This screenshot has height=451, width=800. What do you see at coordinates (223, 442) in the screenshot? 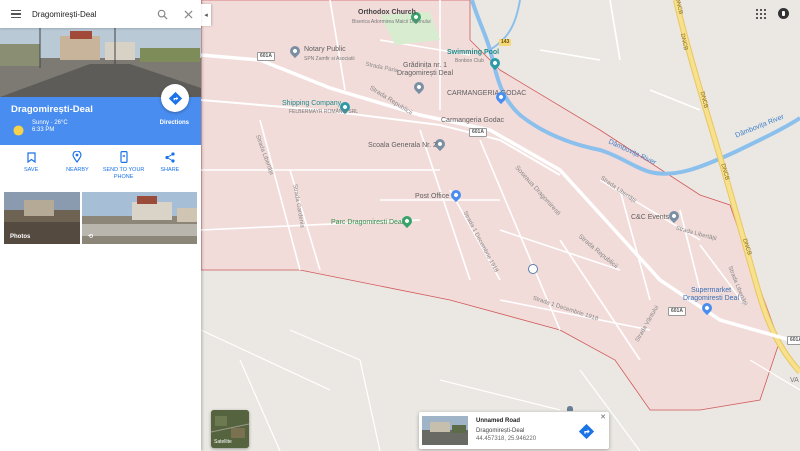
I see `satellite-label: Satellite` at bounding box center [223, 442].